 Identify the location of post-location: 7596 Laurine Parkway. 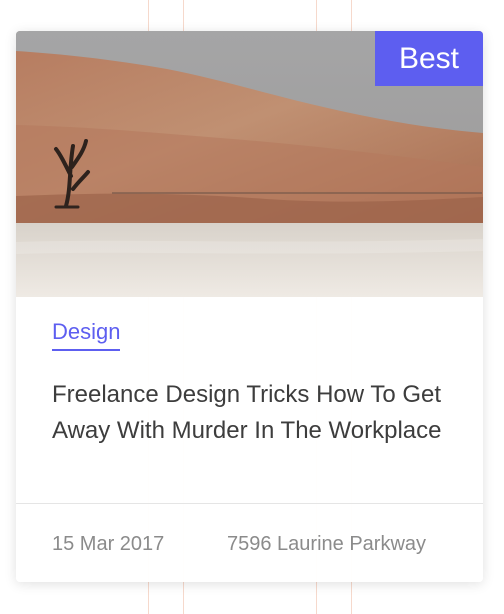
(327, 544).